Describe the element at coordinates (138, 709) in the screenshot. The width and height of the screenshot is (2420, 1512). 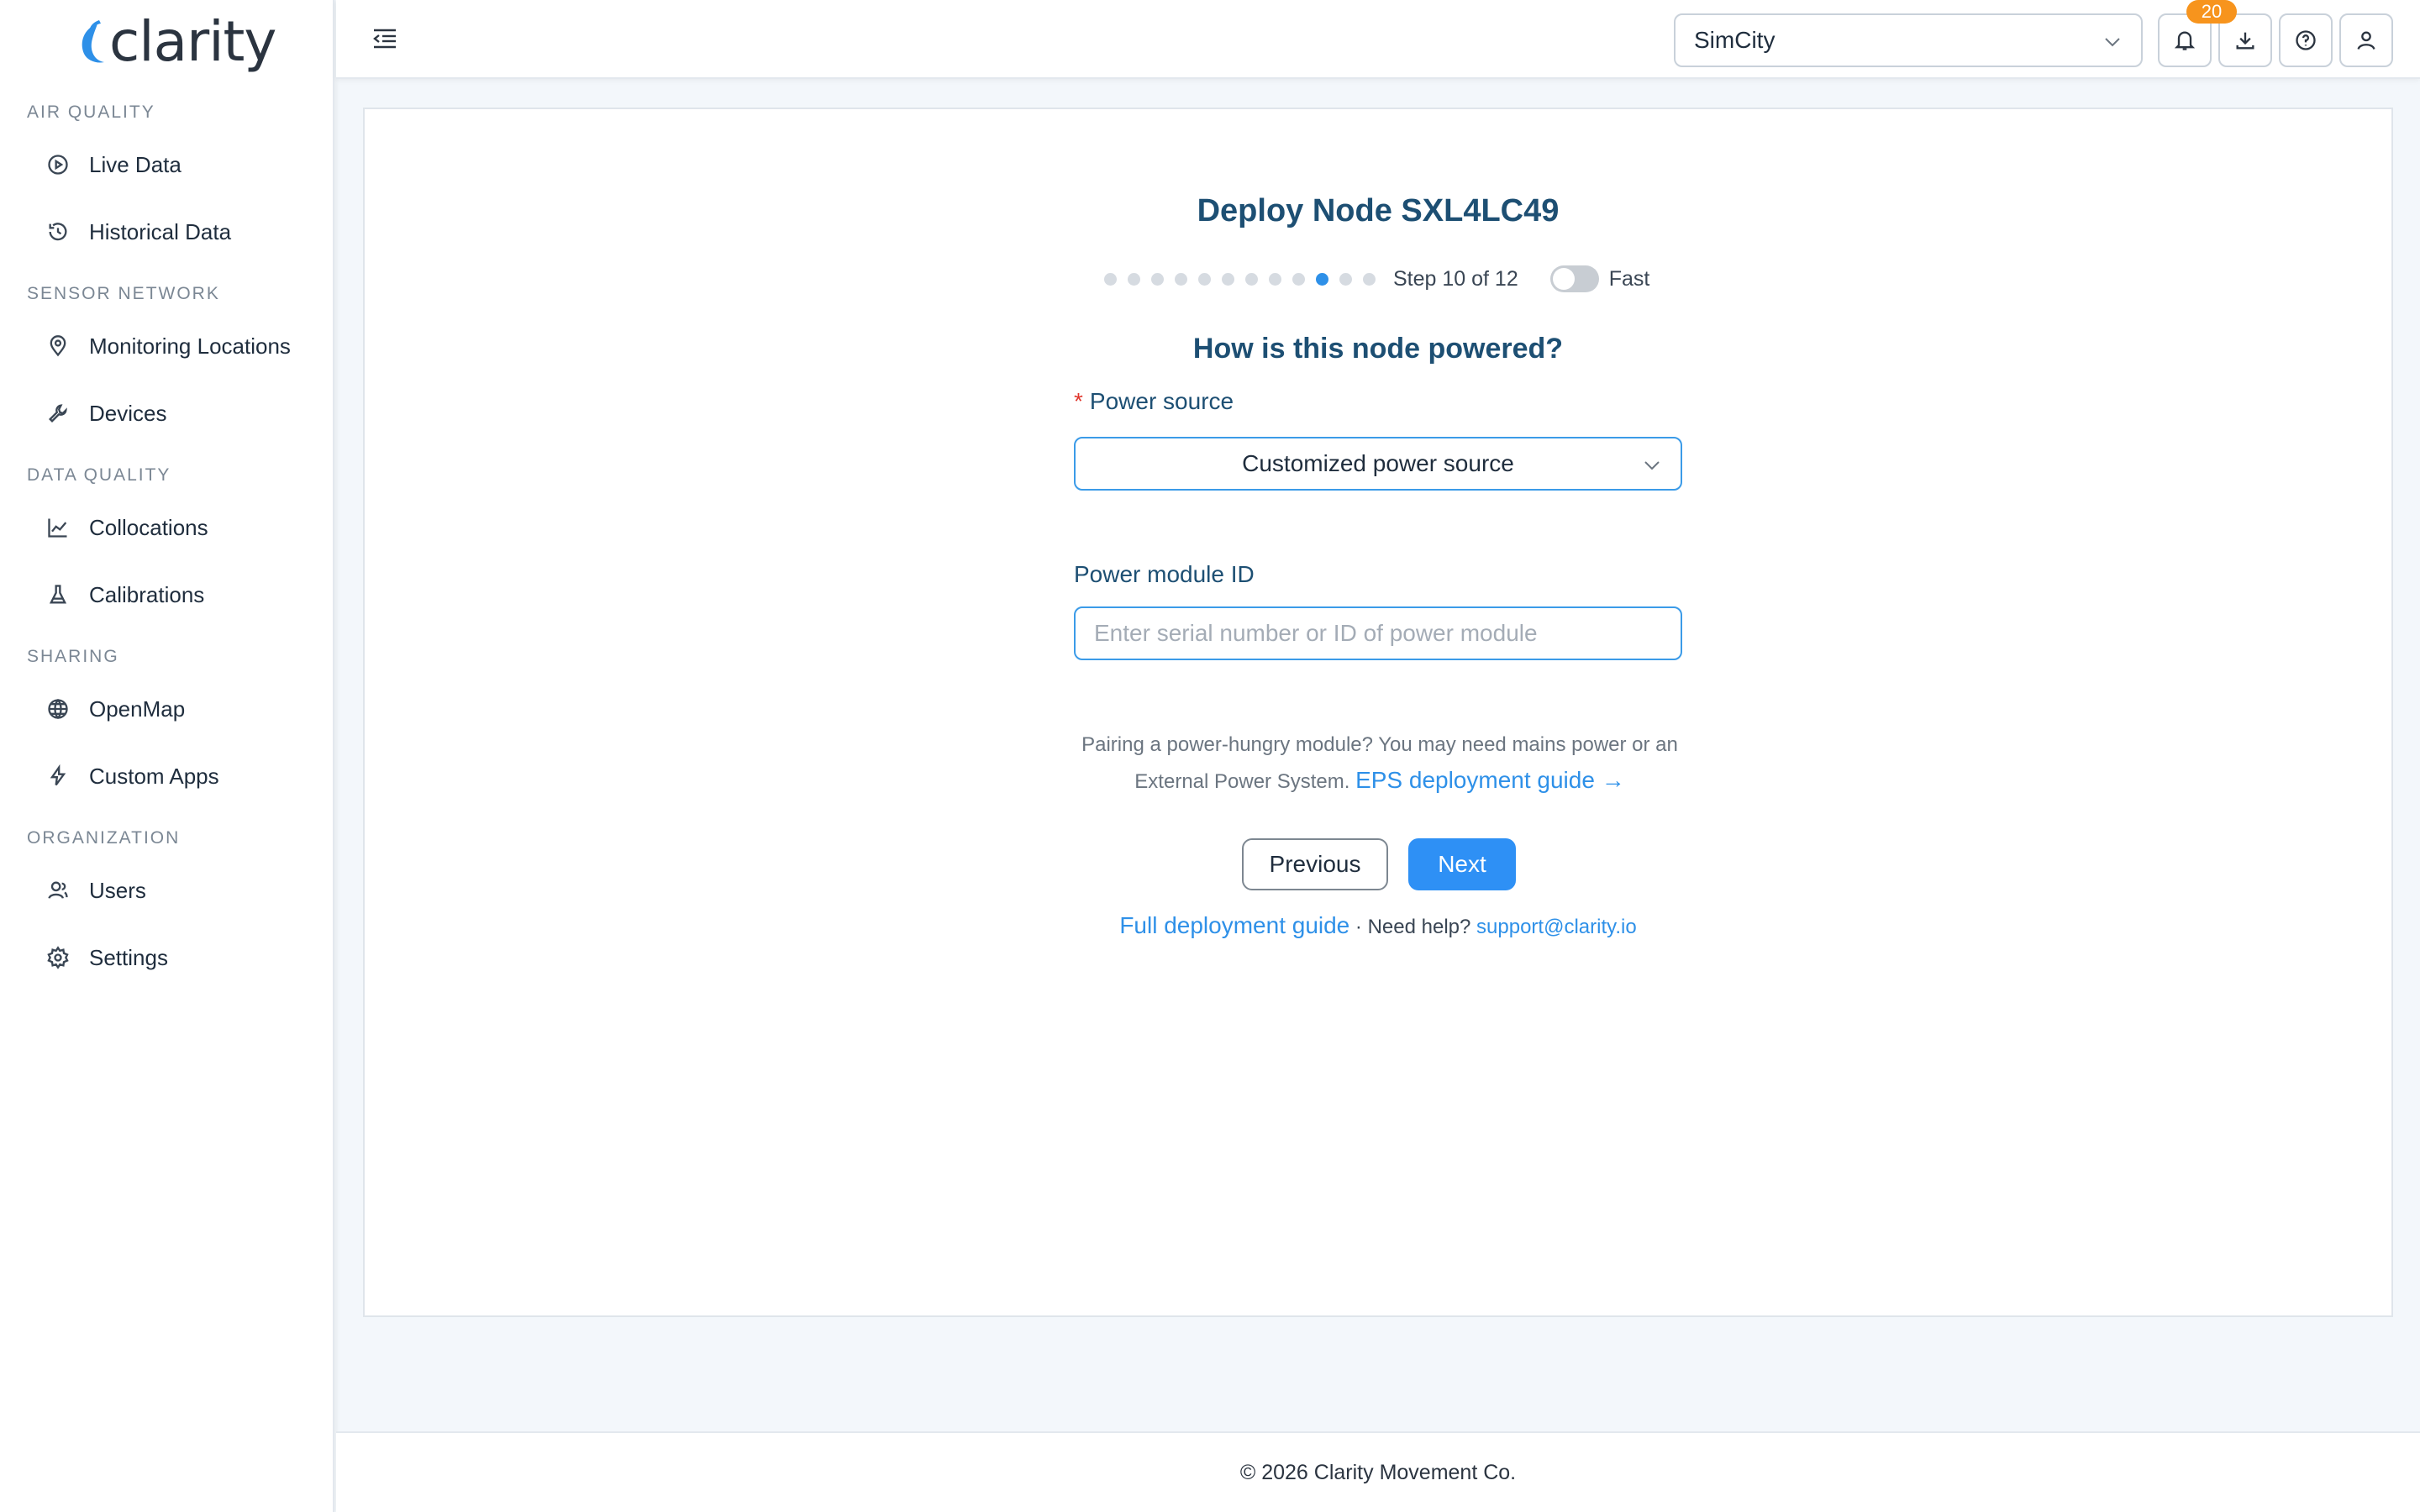
I see `sidebar-item-label: OpenMap` at that location.